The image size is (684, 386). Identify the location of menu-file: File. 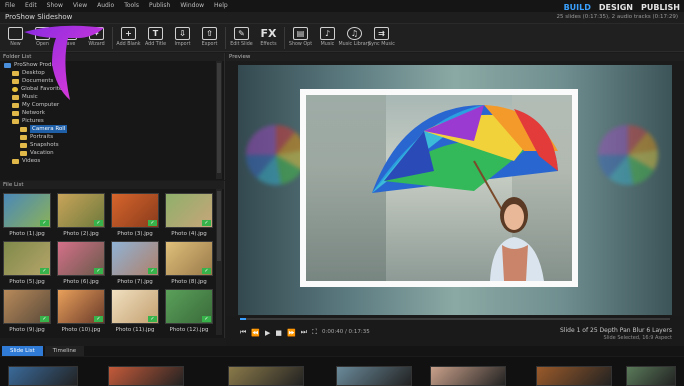
(10, 6).